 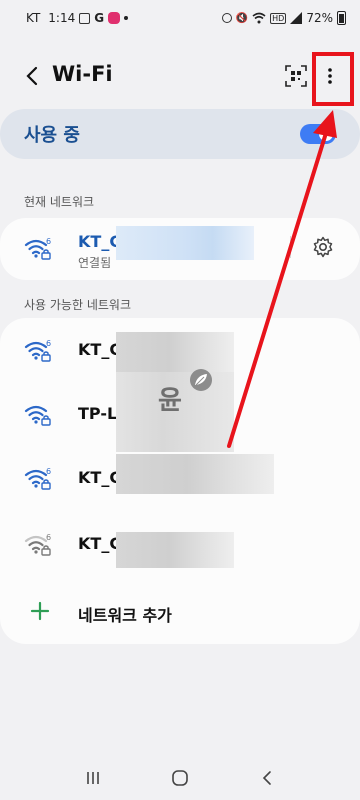 What do you see at coordinates (114, 18) in the screenshot?
I see `instagram-icon` at bounding box center [114, 18].